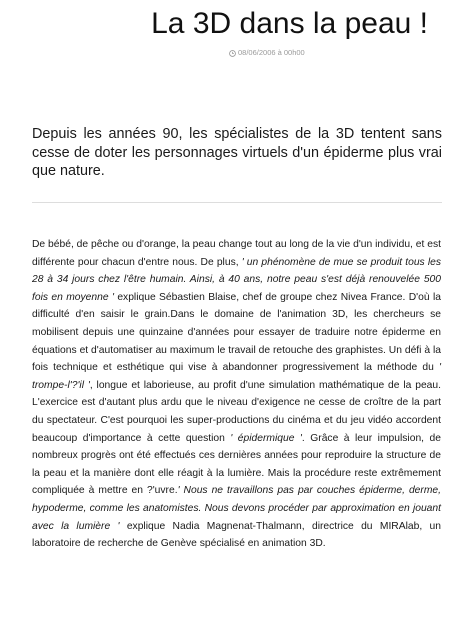 The width and height of the screenshot is (475, 624). What do you see at coordinates (271, 52) in the screenshot?
I see `article-date: 08/06/2006 à 00h00` at bounding box center [271, 52].